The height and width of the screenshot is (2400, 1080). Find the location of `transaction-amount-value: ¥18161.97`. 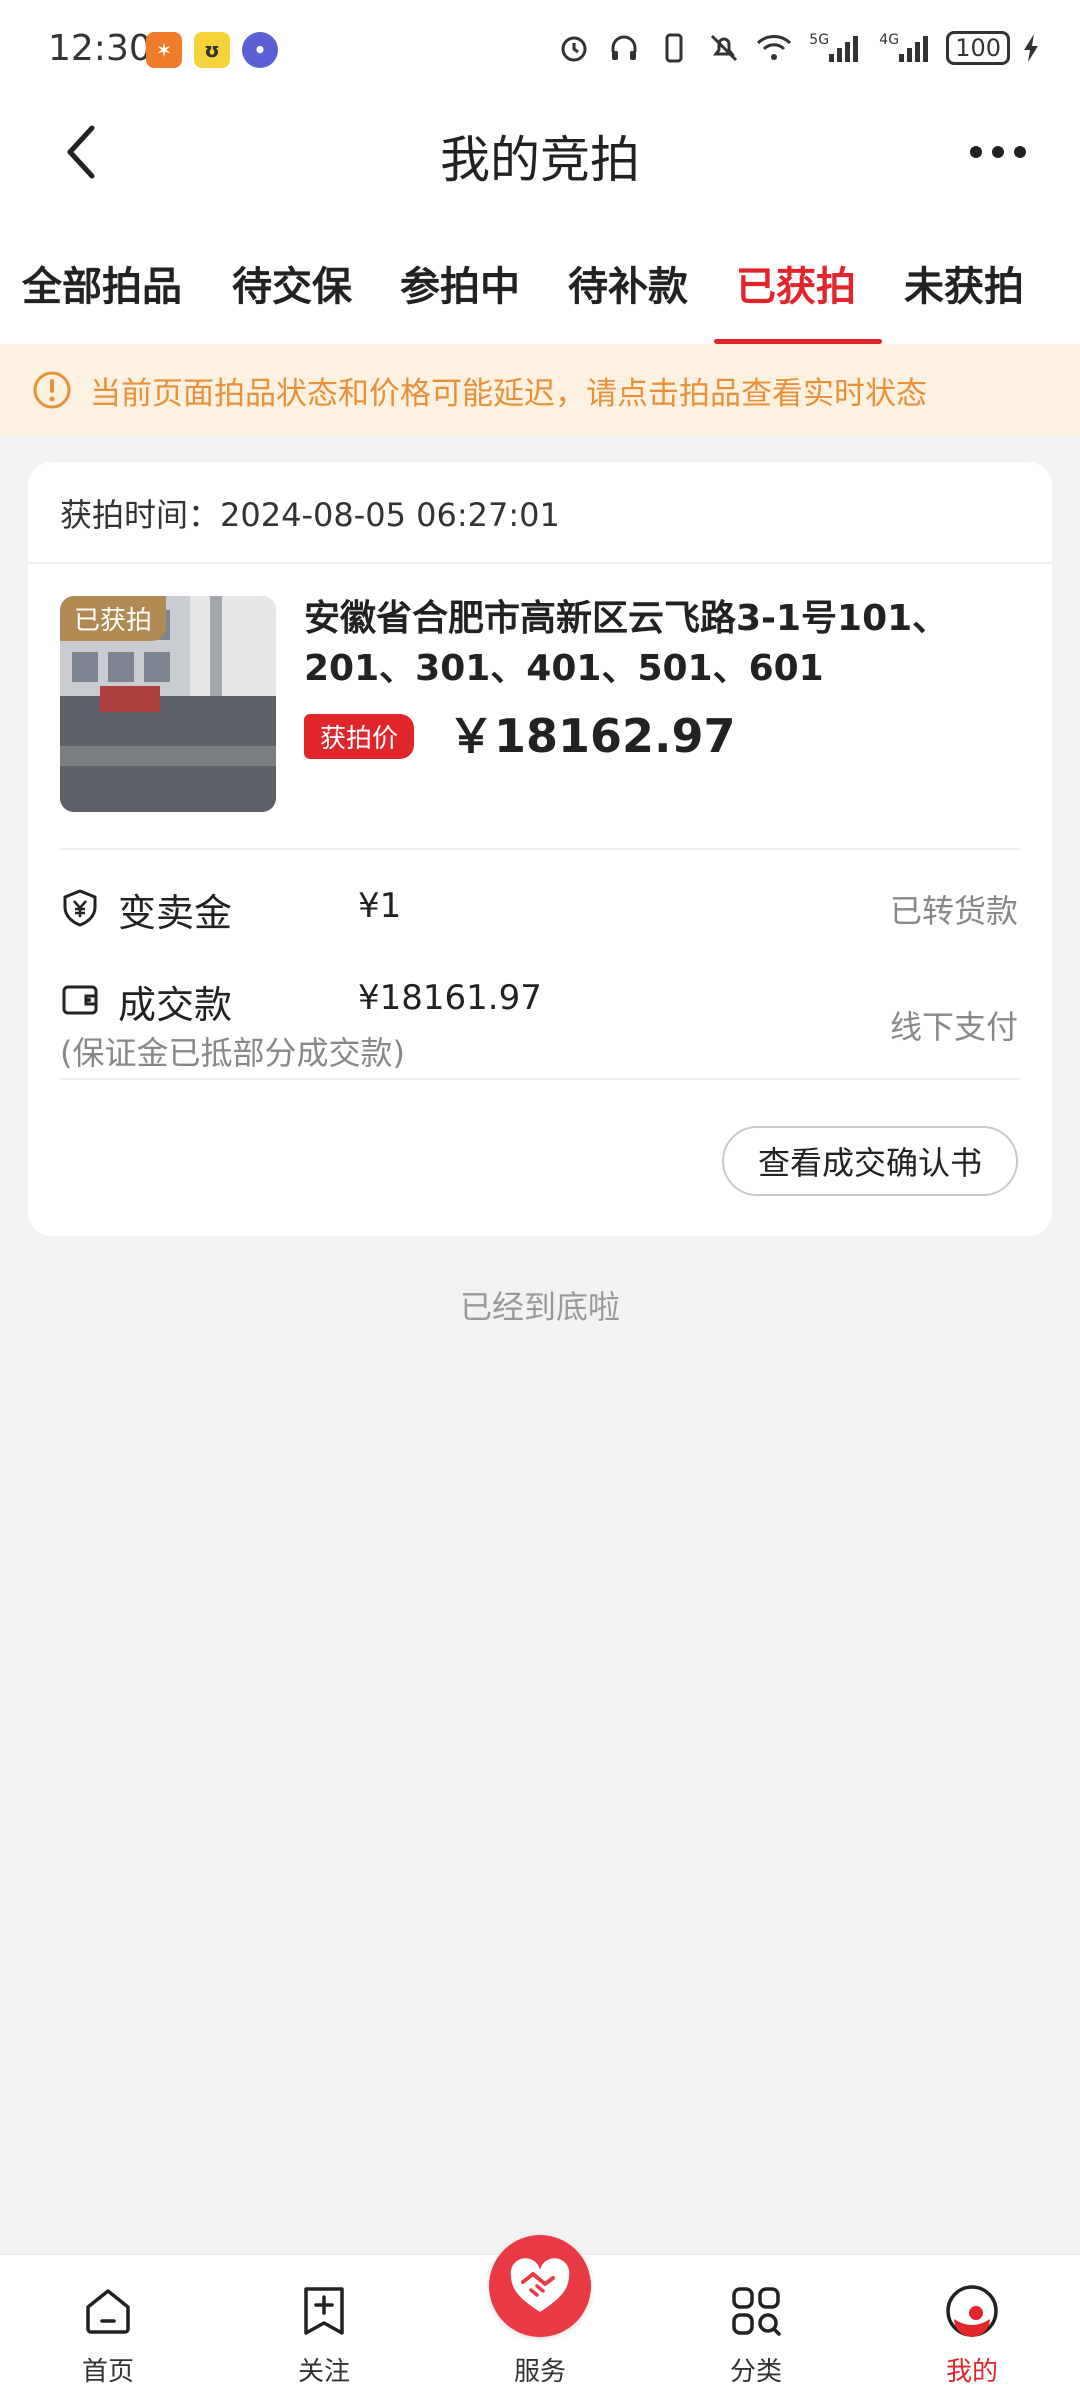

transaction-amount-value: ¥18161.97 is located at coordinates (450, 998).